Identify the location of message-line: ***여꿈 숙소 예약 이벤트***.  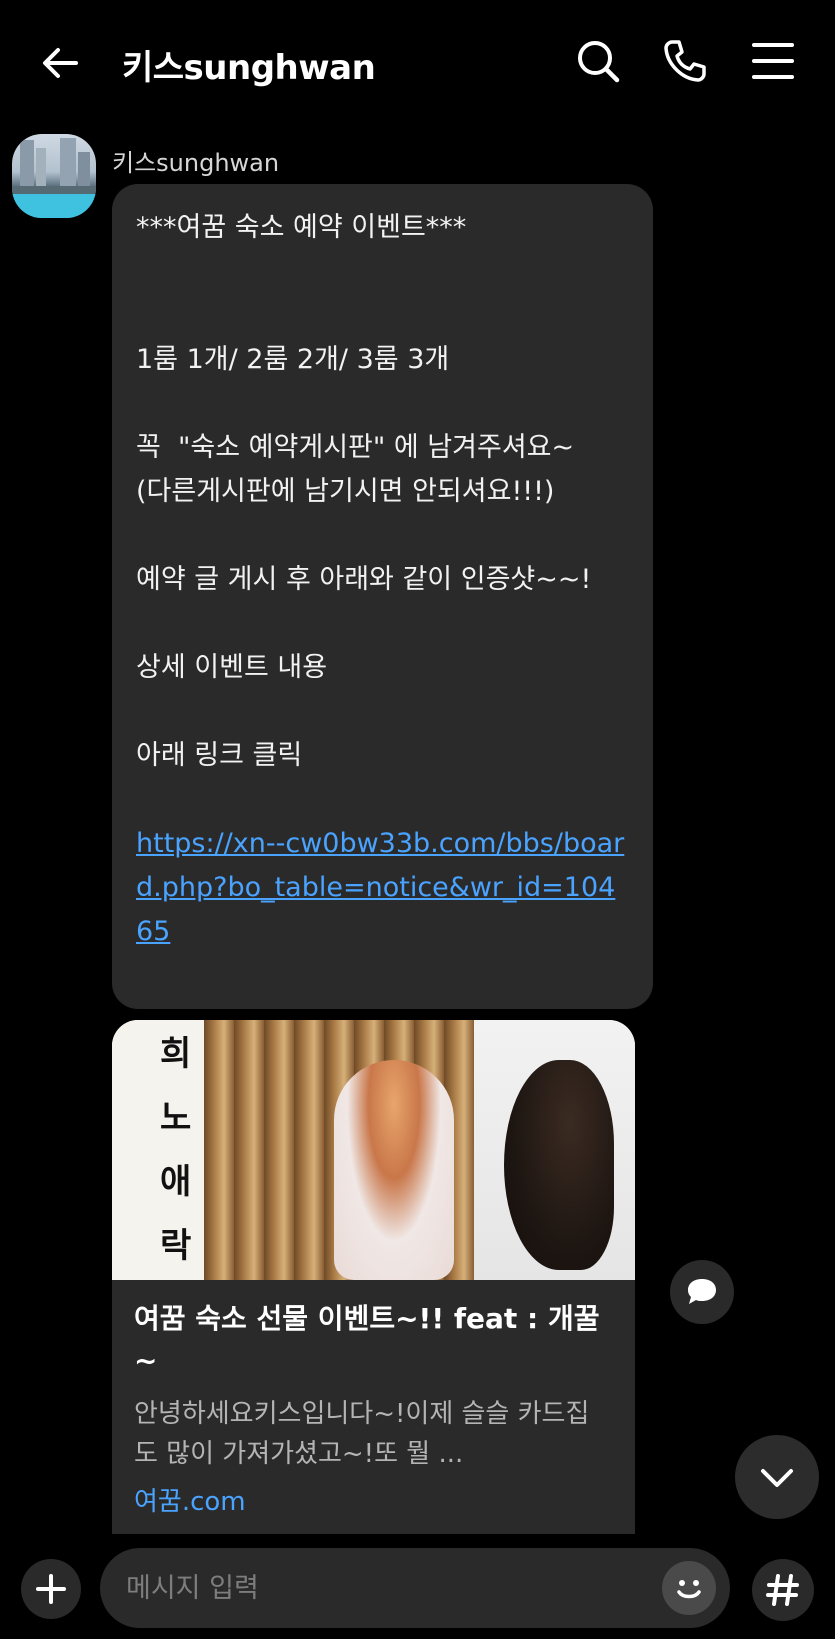
(301, 227).